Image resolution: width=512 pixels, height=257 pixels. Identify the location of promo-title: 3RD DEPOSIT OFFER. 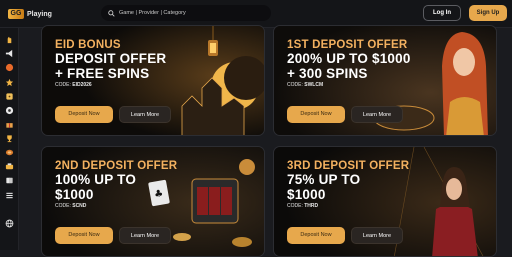
(348, 166).